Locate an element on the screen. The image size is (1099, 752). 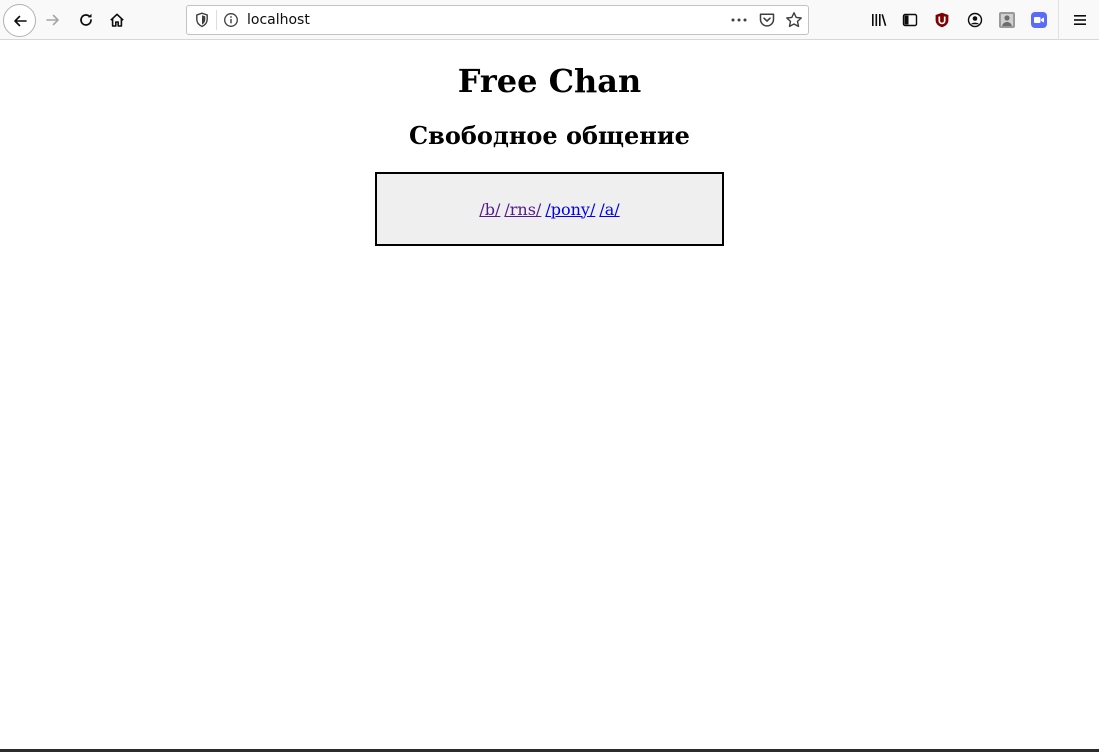
tracking-protection-shield-icon is located at coordinates (202, 22).